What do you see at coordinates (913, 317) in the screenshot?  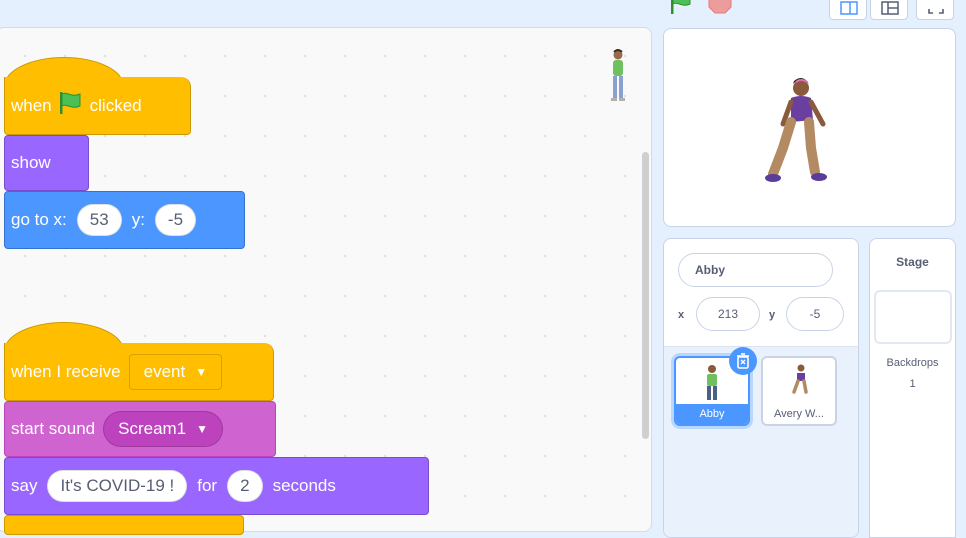 I see `backdrop-thumbnail` at bounding box center [913, 317].